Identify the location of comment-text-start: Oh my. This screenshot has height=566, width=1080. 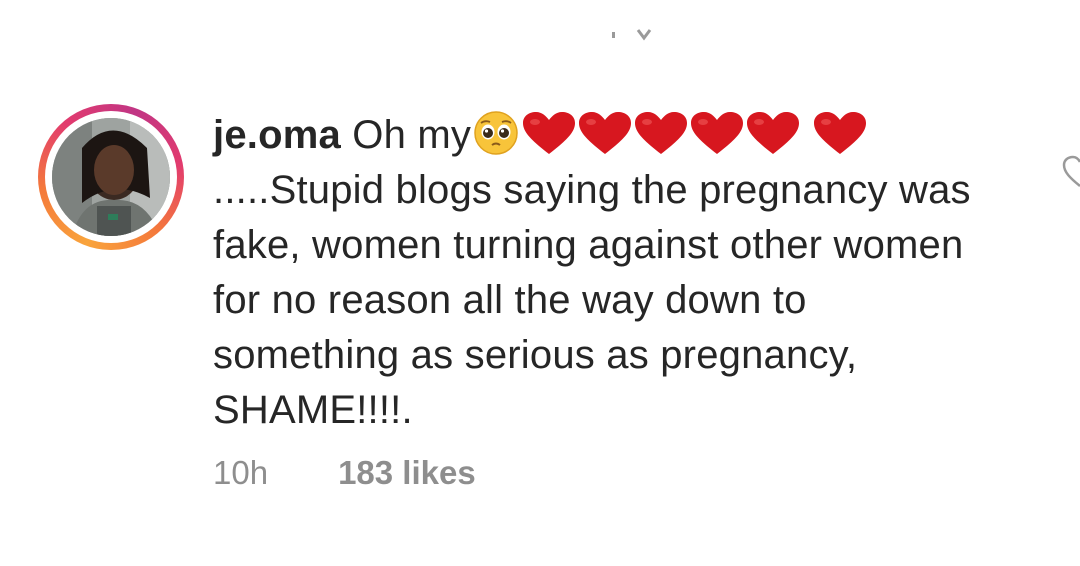
(412, 135).